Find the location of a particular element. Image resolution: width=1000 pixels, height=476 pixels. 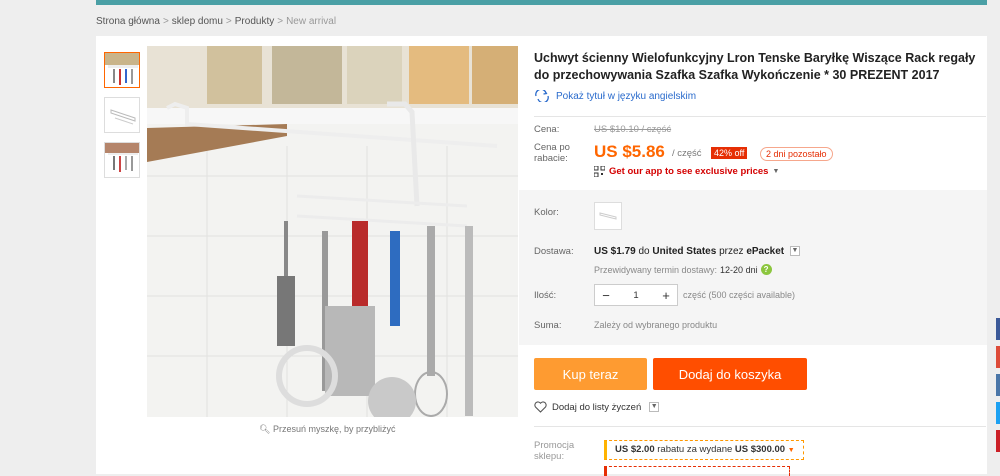

translate-icon is located at coordinates (542, 96).